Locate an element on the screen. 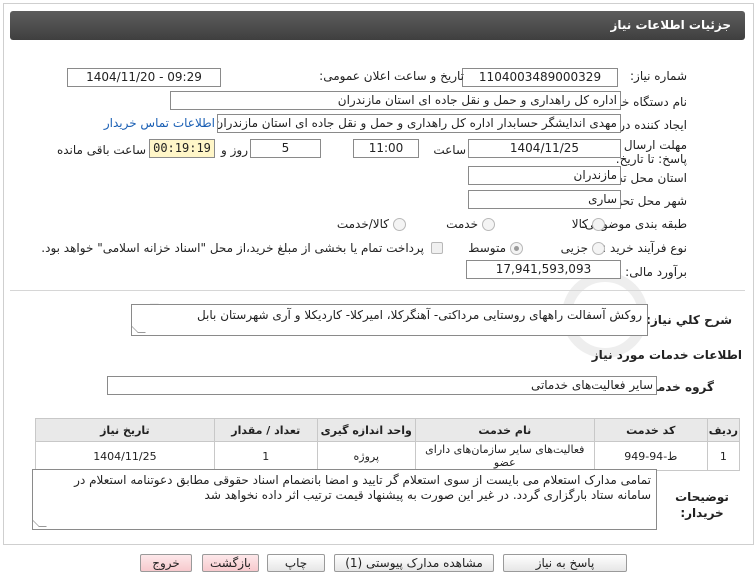 The height and width of the screenshot is (588, 755). category-radio-service is located at coordinates (488, 224).